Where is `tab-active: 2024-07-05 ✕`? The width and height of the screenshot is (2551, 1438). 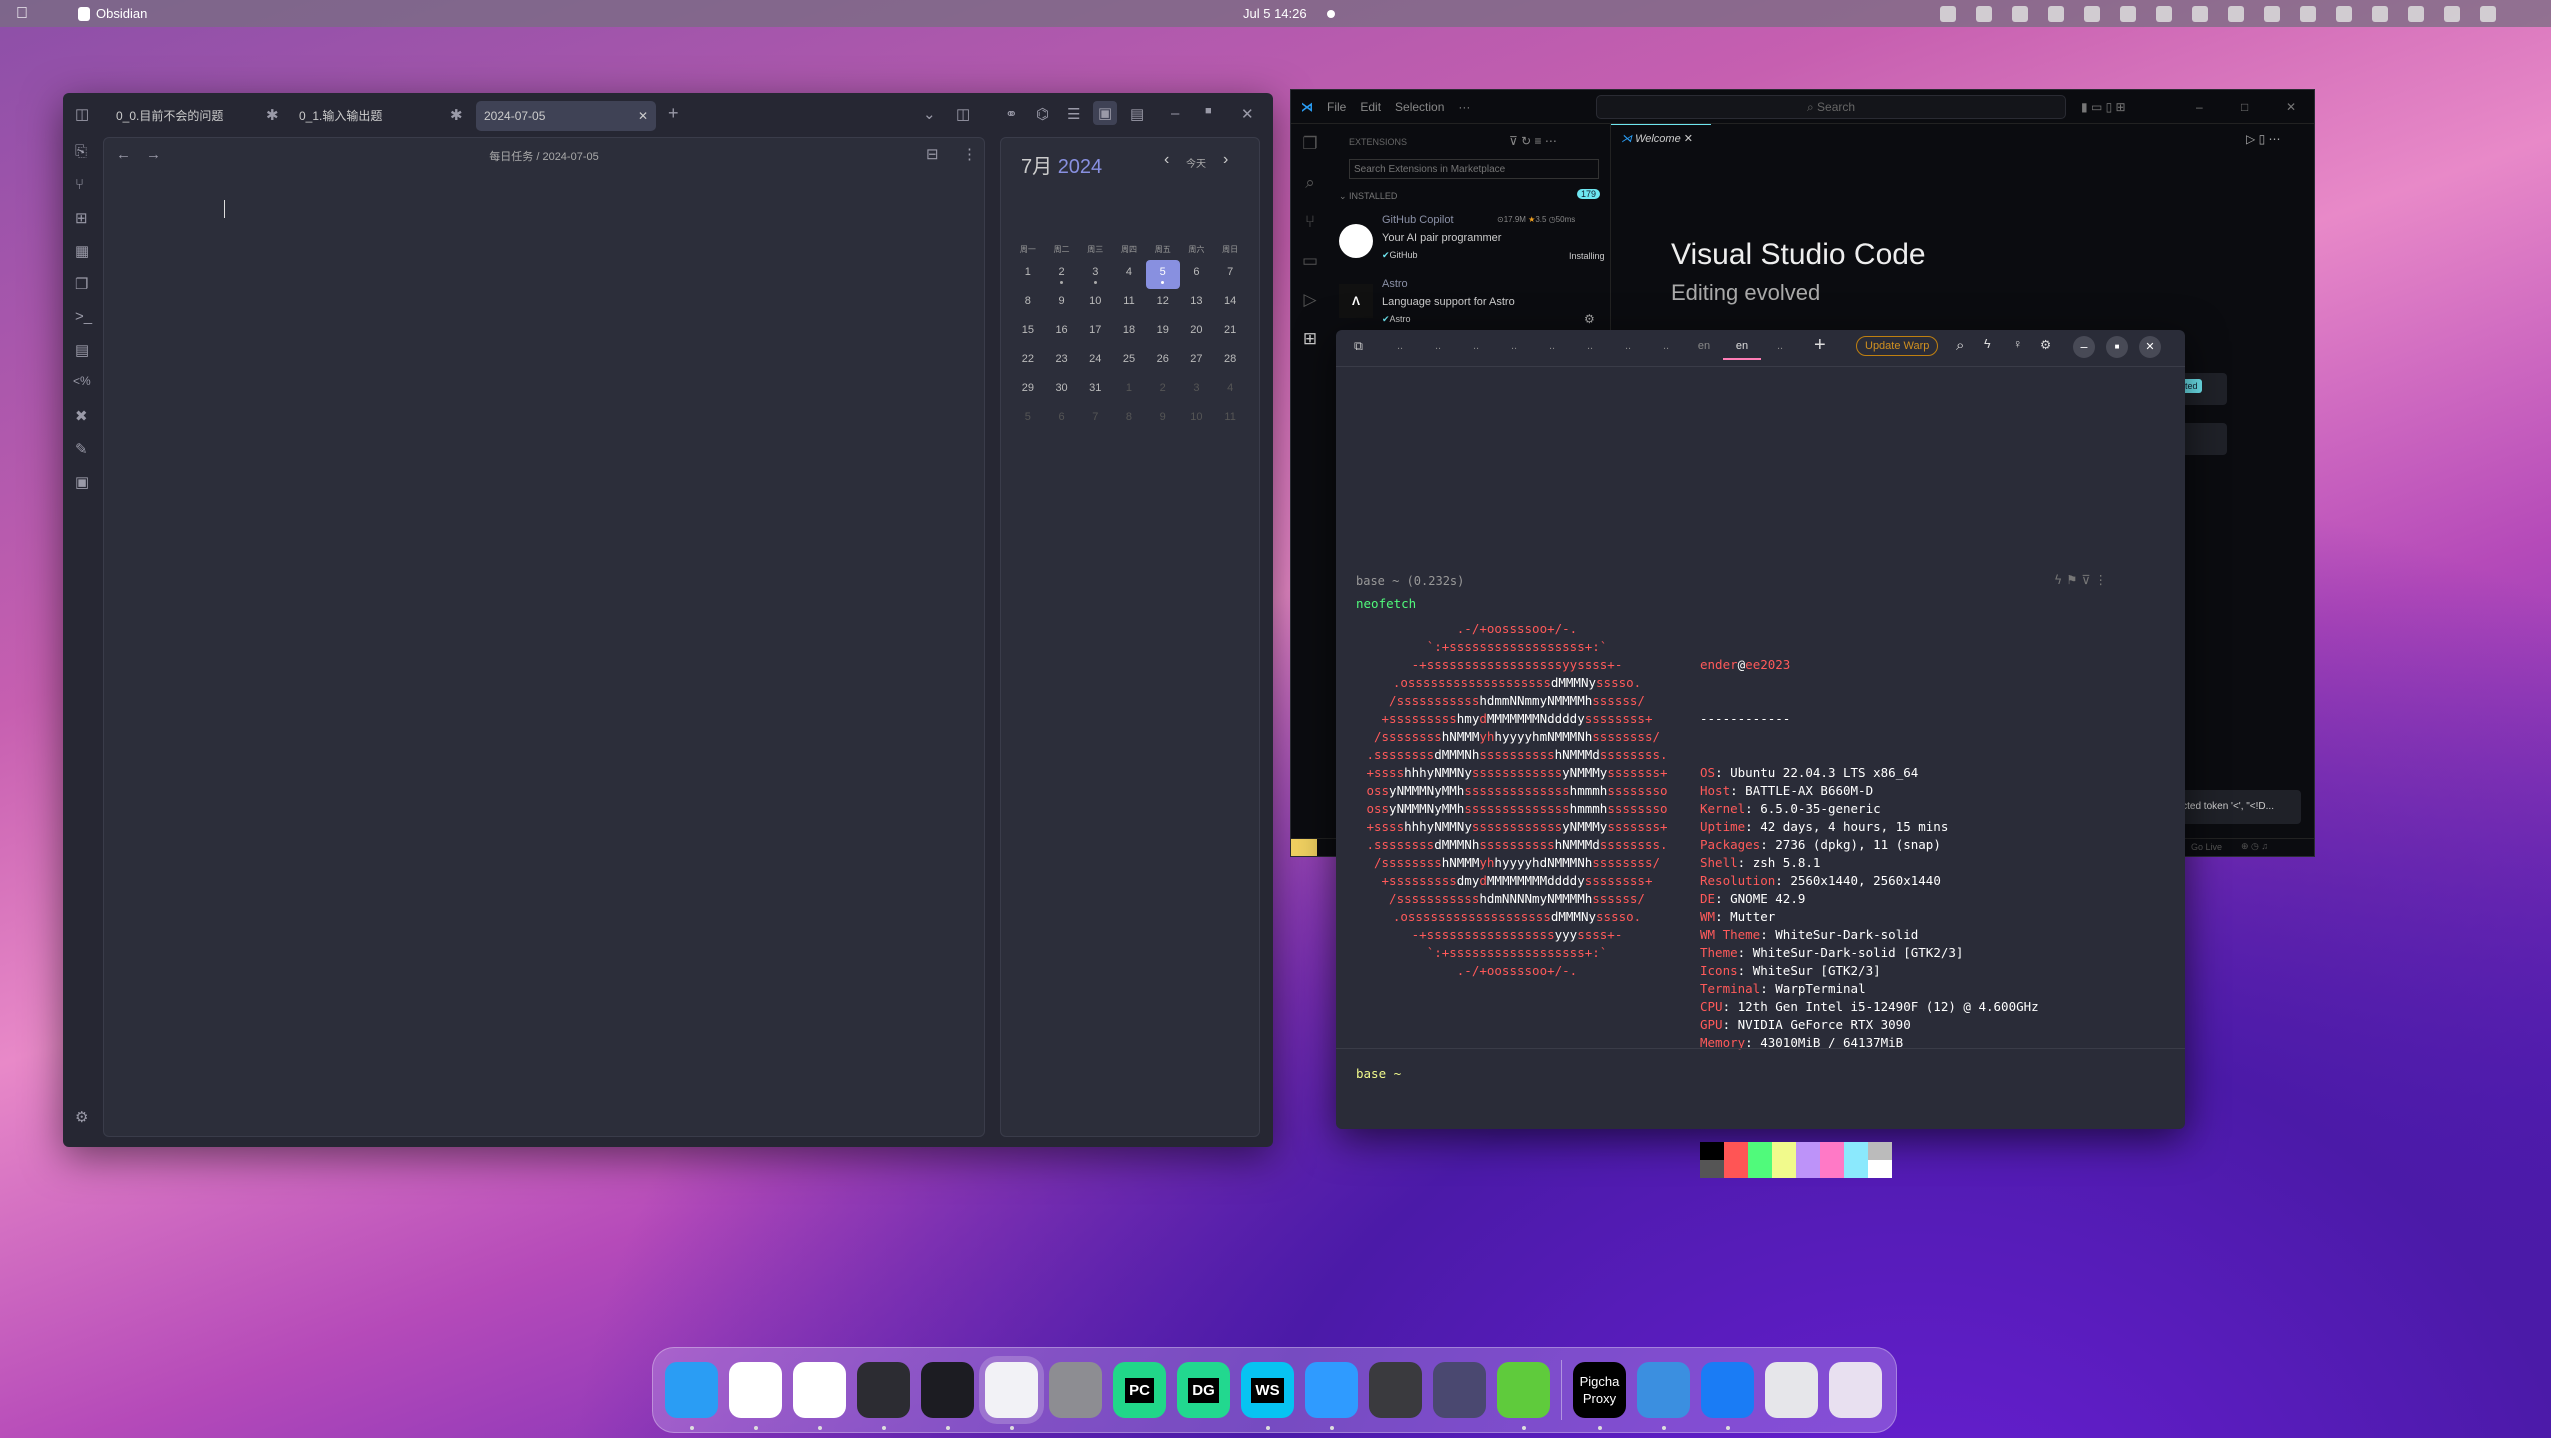 tab-active: 2024-07-05 ✕ is located at coordinates (566, 116).